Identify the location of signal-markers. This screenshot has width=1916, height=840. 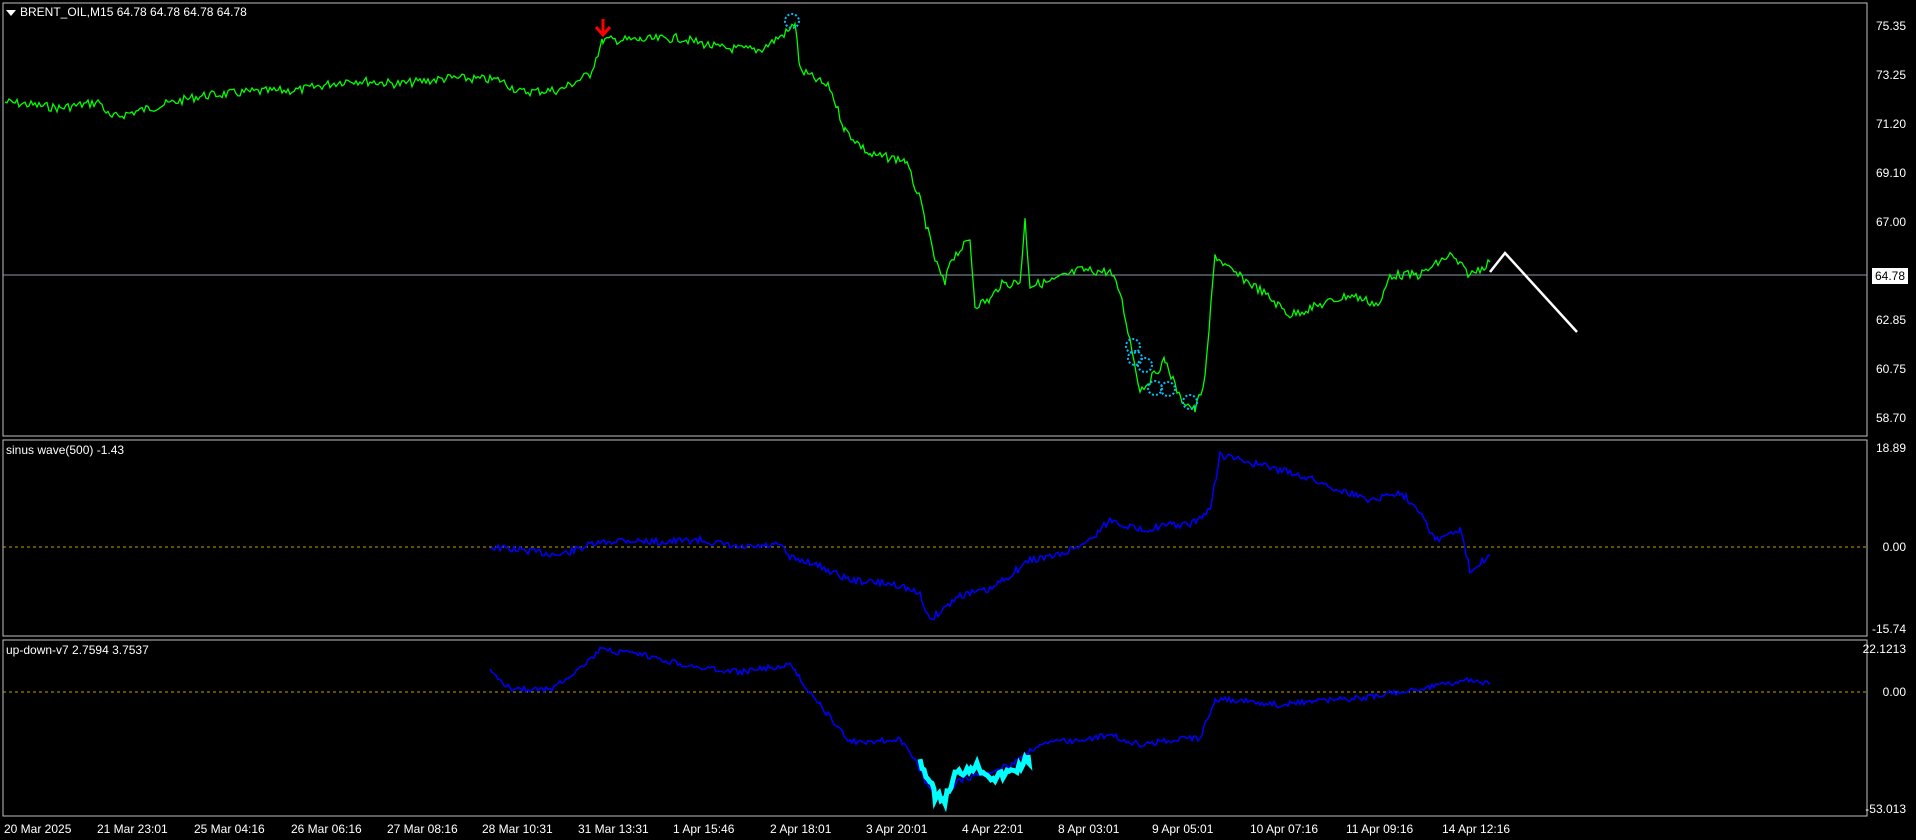
(991, 211).